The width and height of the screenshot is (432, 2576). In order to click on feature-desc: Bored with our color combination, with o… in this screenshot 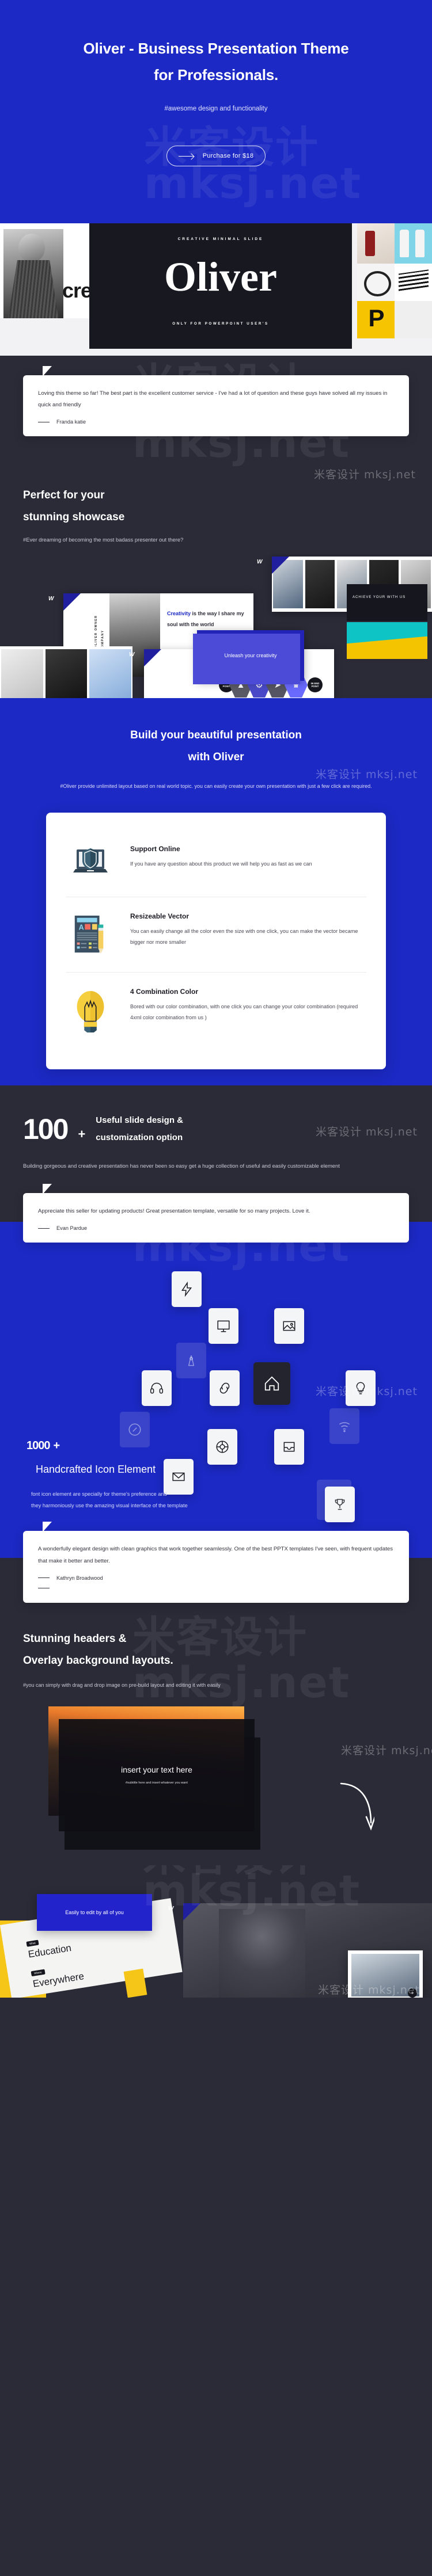, I will do `click(244, 1012)`.